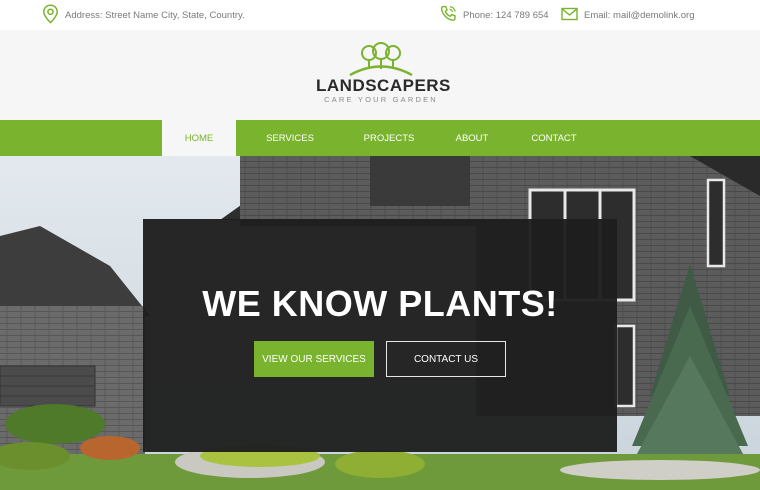  What do you see at coordinates (506, 15) in the screenshot?
I see `phone-text: Phone: 124 789 654` at bounding box center [506, 15].